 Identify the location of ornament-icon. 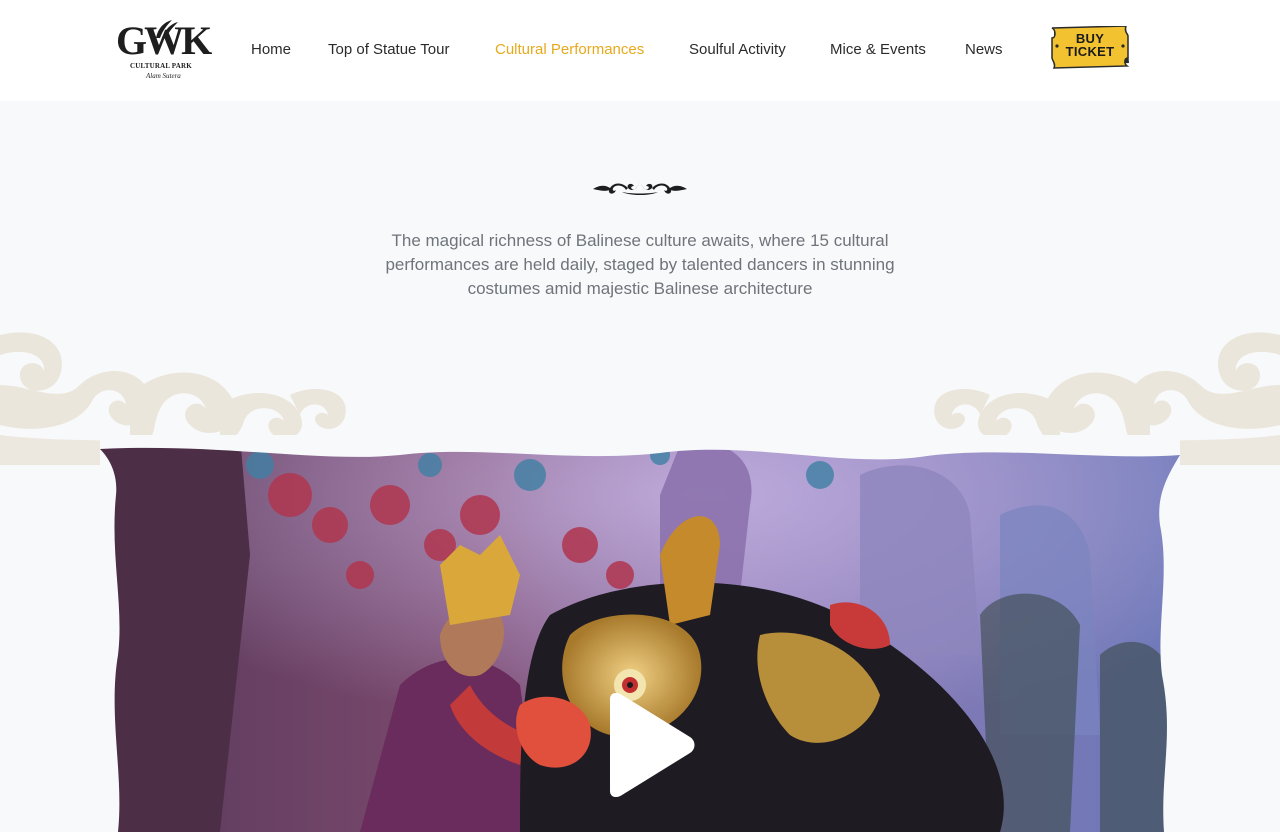
(640, 188).